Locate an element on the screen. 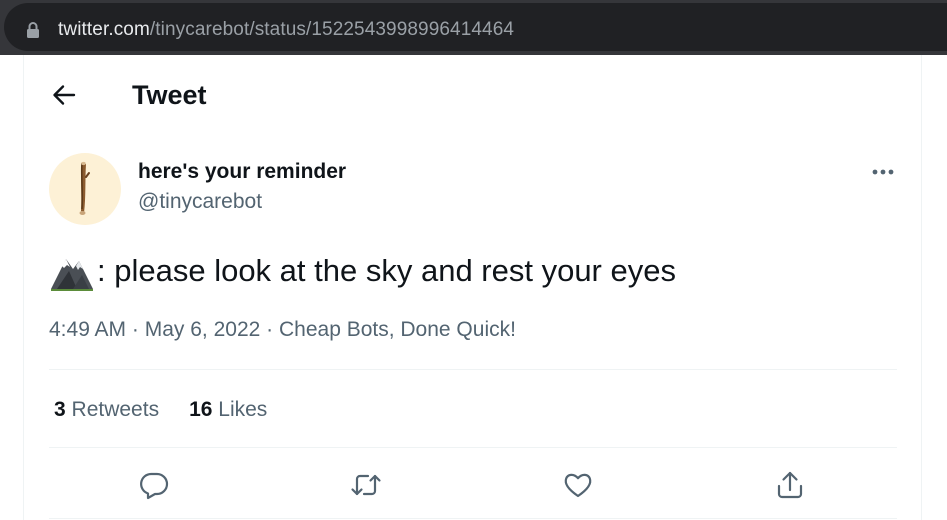 The image size is (947, 520). tweet-date-link: May 6, 2022 is located at coordinates (203, 329).